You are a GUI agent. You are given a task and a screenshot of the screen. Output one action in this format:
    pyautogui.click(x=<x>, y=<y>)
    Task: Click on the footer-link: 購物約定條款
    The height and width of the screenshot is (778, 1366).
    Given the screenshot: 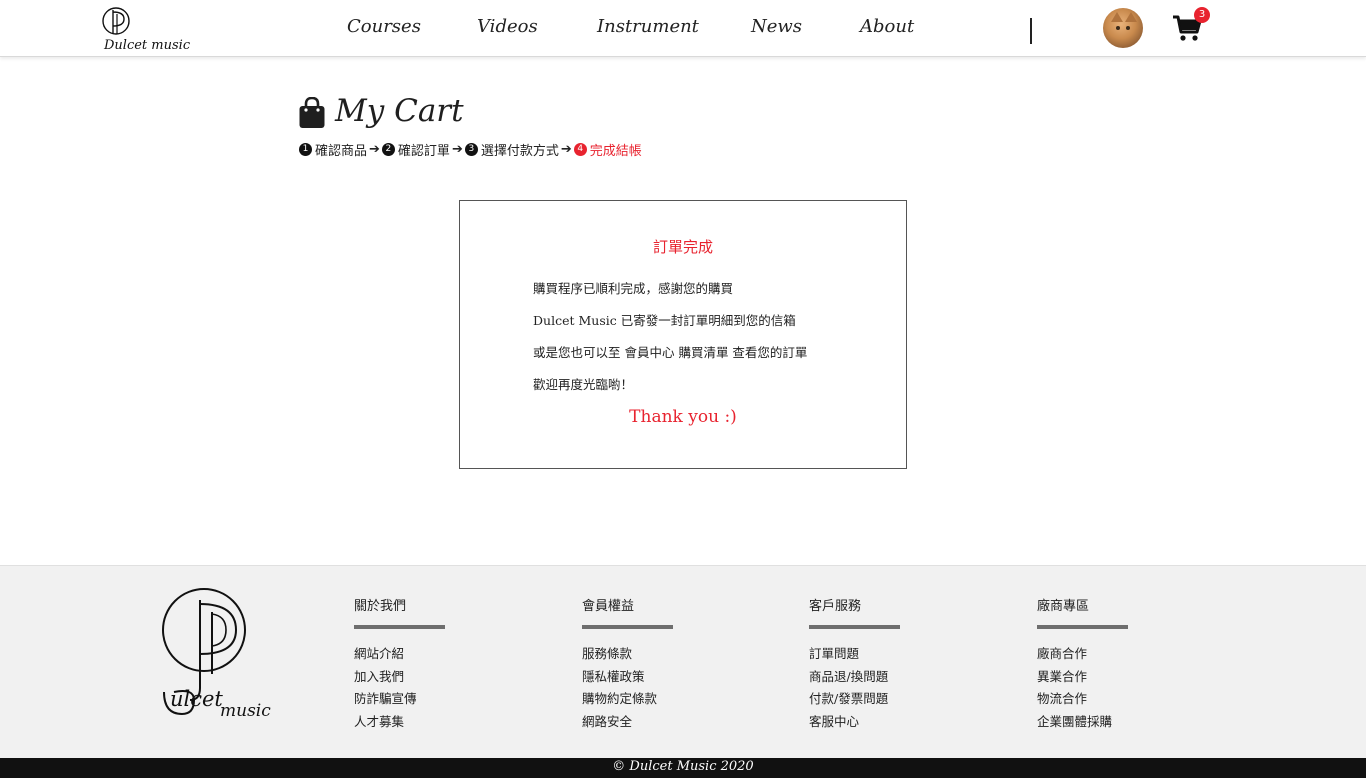 What is the action you would take?
    pyautogui.click(x=657, y=701)
    